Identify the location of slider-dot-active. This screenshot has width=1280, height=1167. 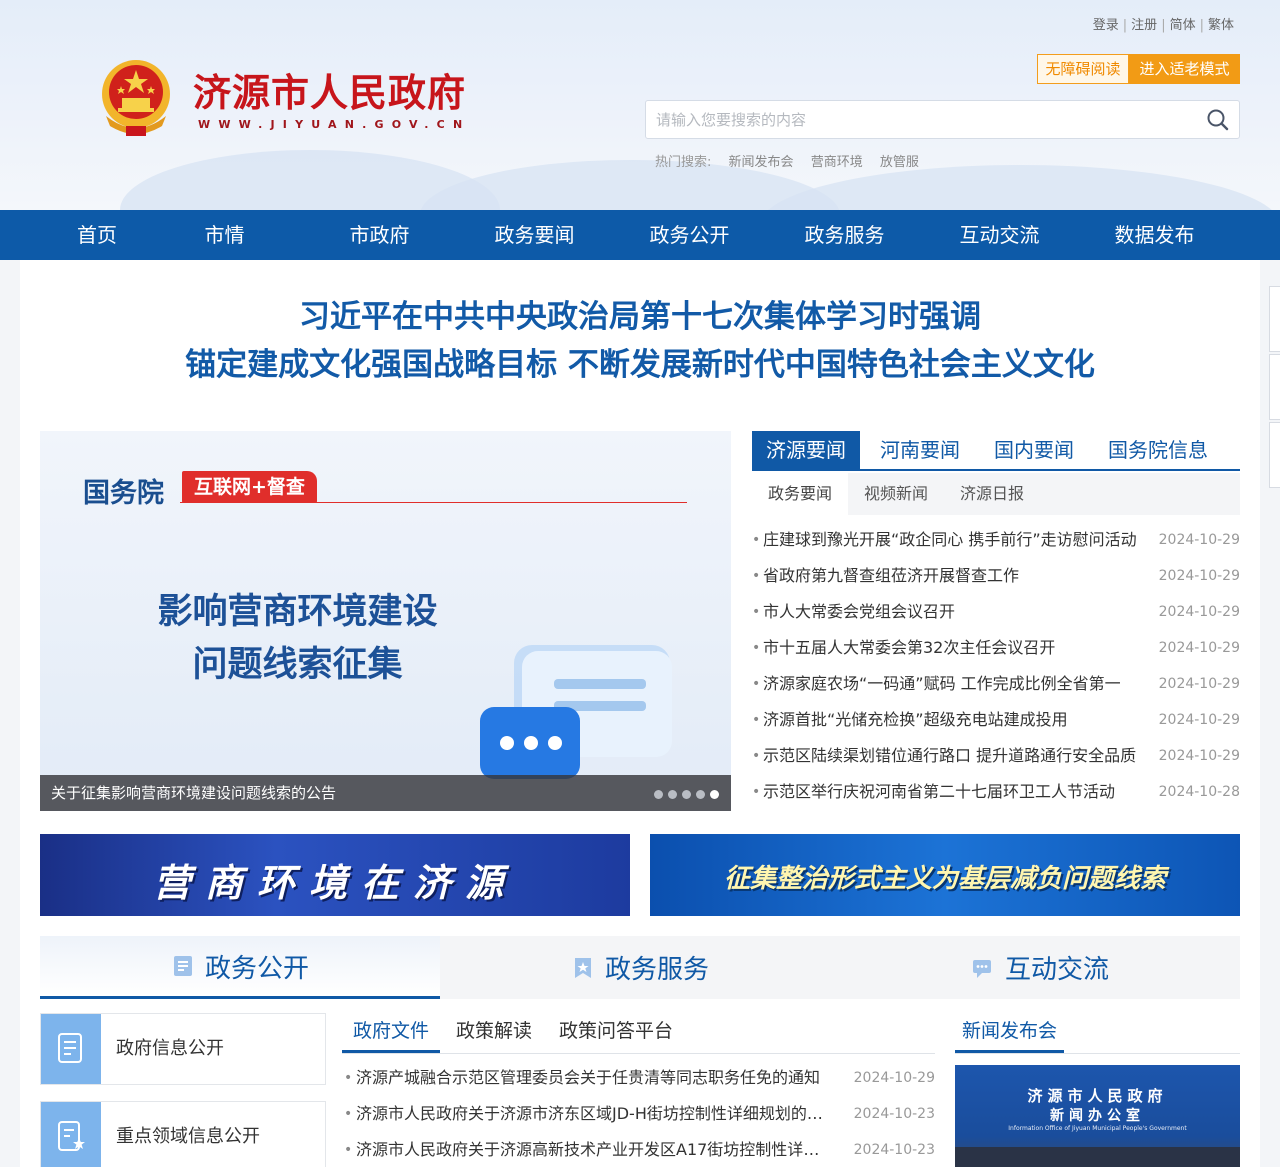
(714, 794).